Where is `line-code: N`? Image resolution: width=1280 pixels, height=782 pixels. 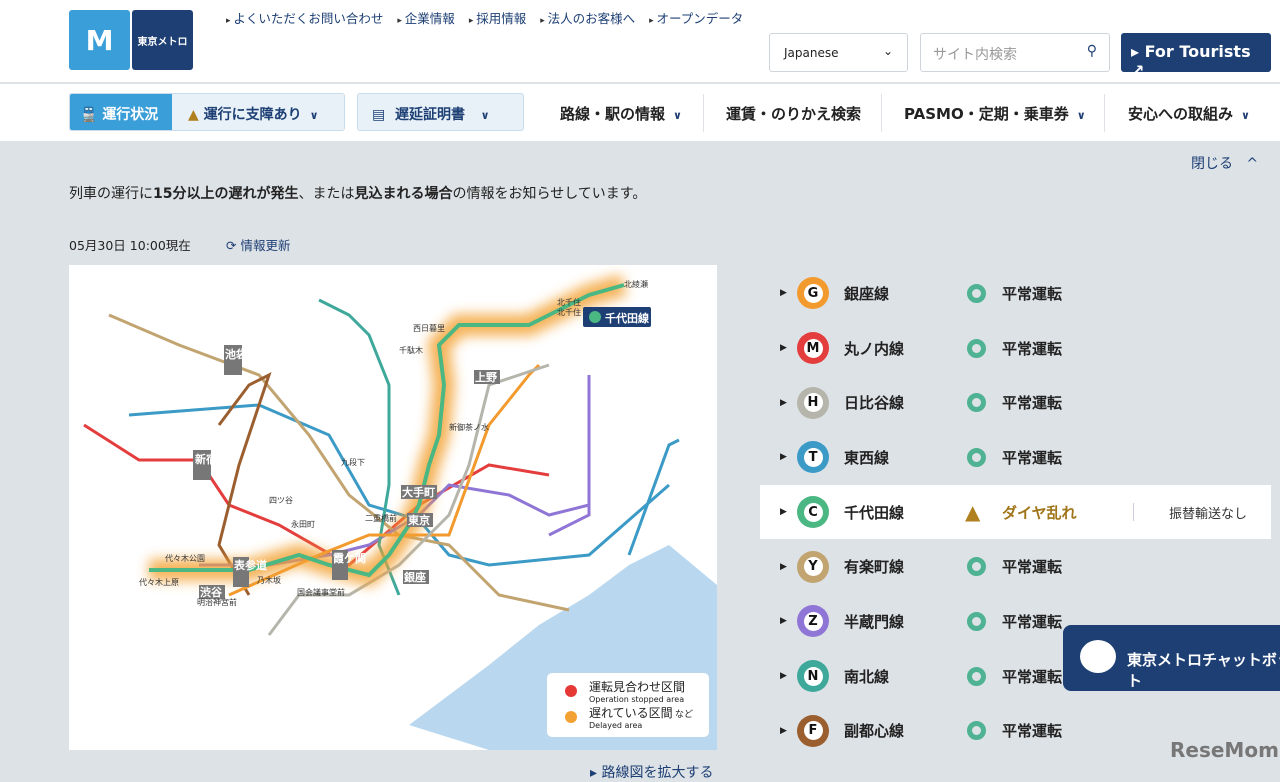
line-code: N is located at coordinates (813, 676).